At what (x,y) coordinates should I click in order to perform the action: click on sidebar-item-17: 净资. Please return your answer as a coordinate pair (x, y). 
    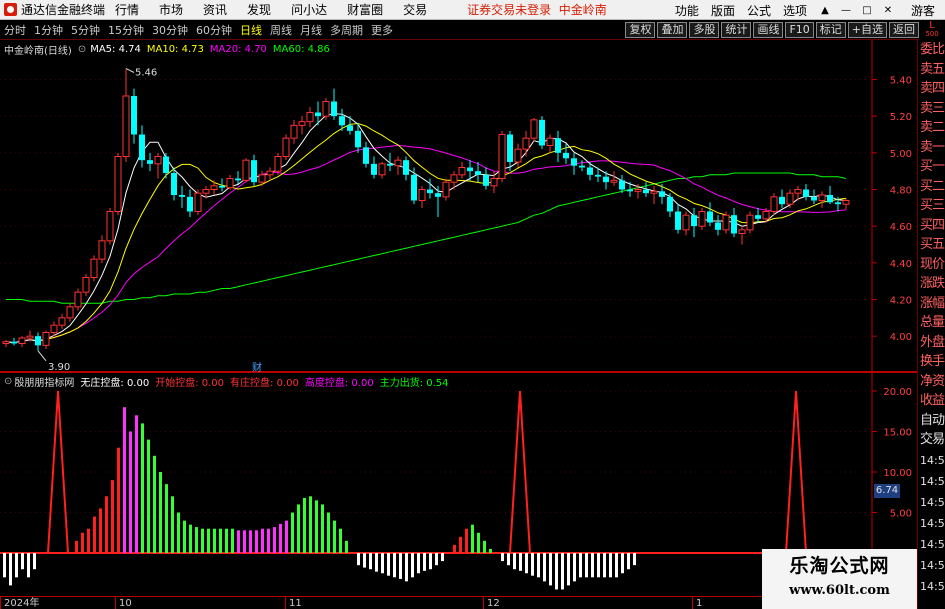
    Looking at the image, I should click on (931, 382).